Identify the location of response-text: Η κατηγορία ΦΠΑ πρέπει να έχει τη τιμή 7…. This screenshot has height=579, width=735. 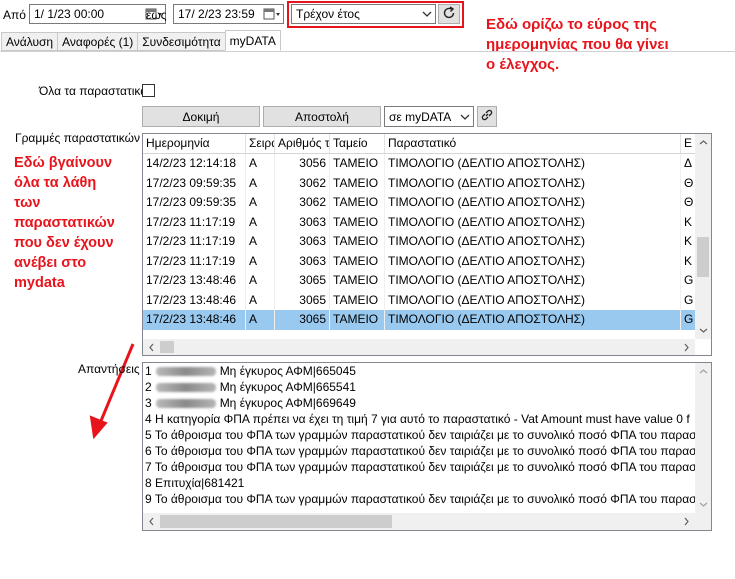
(422, 419).